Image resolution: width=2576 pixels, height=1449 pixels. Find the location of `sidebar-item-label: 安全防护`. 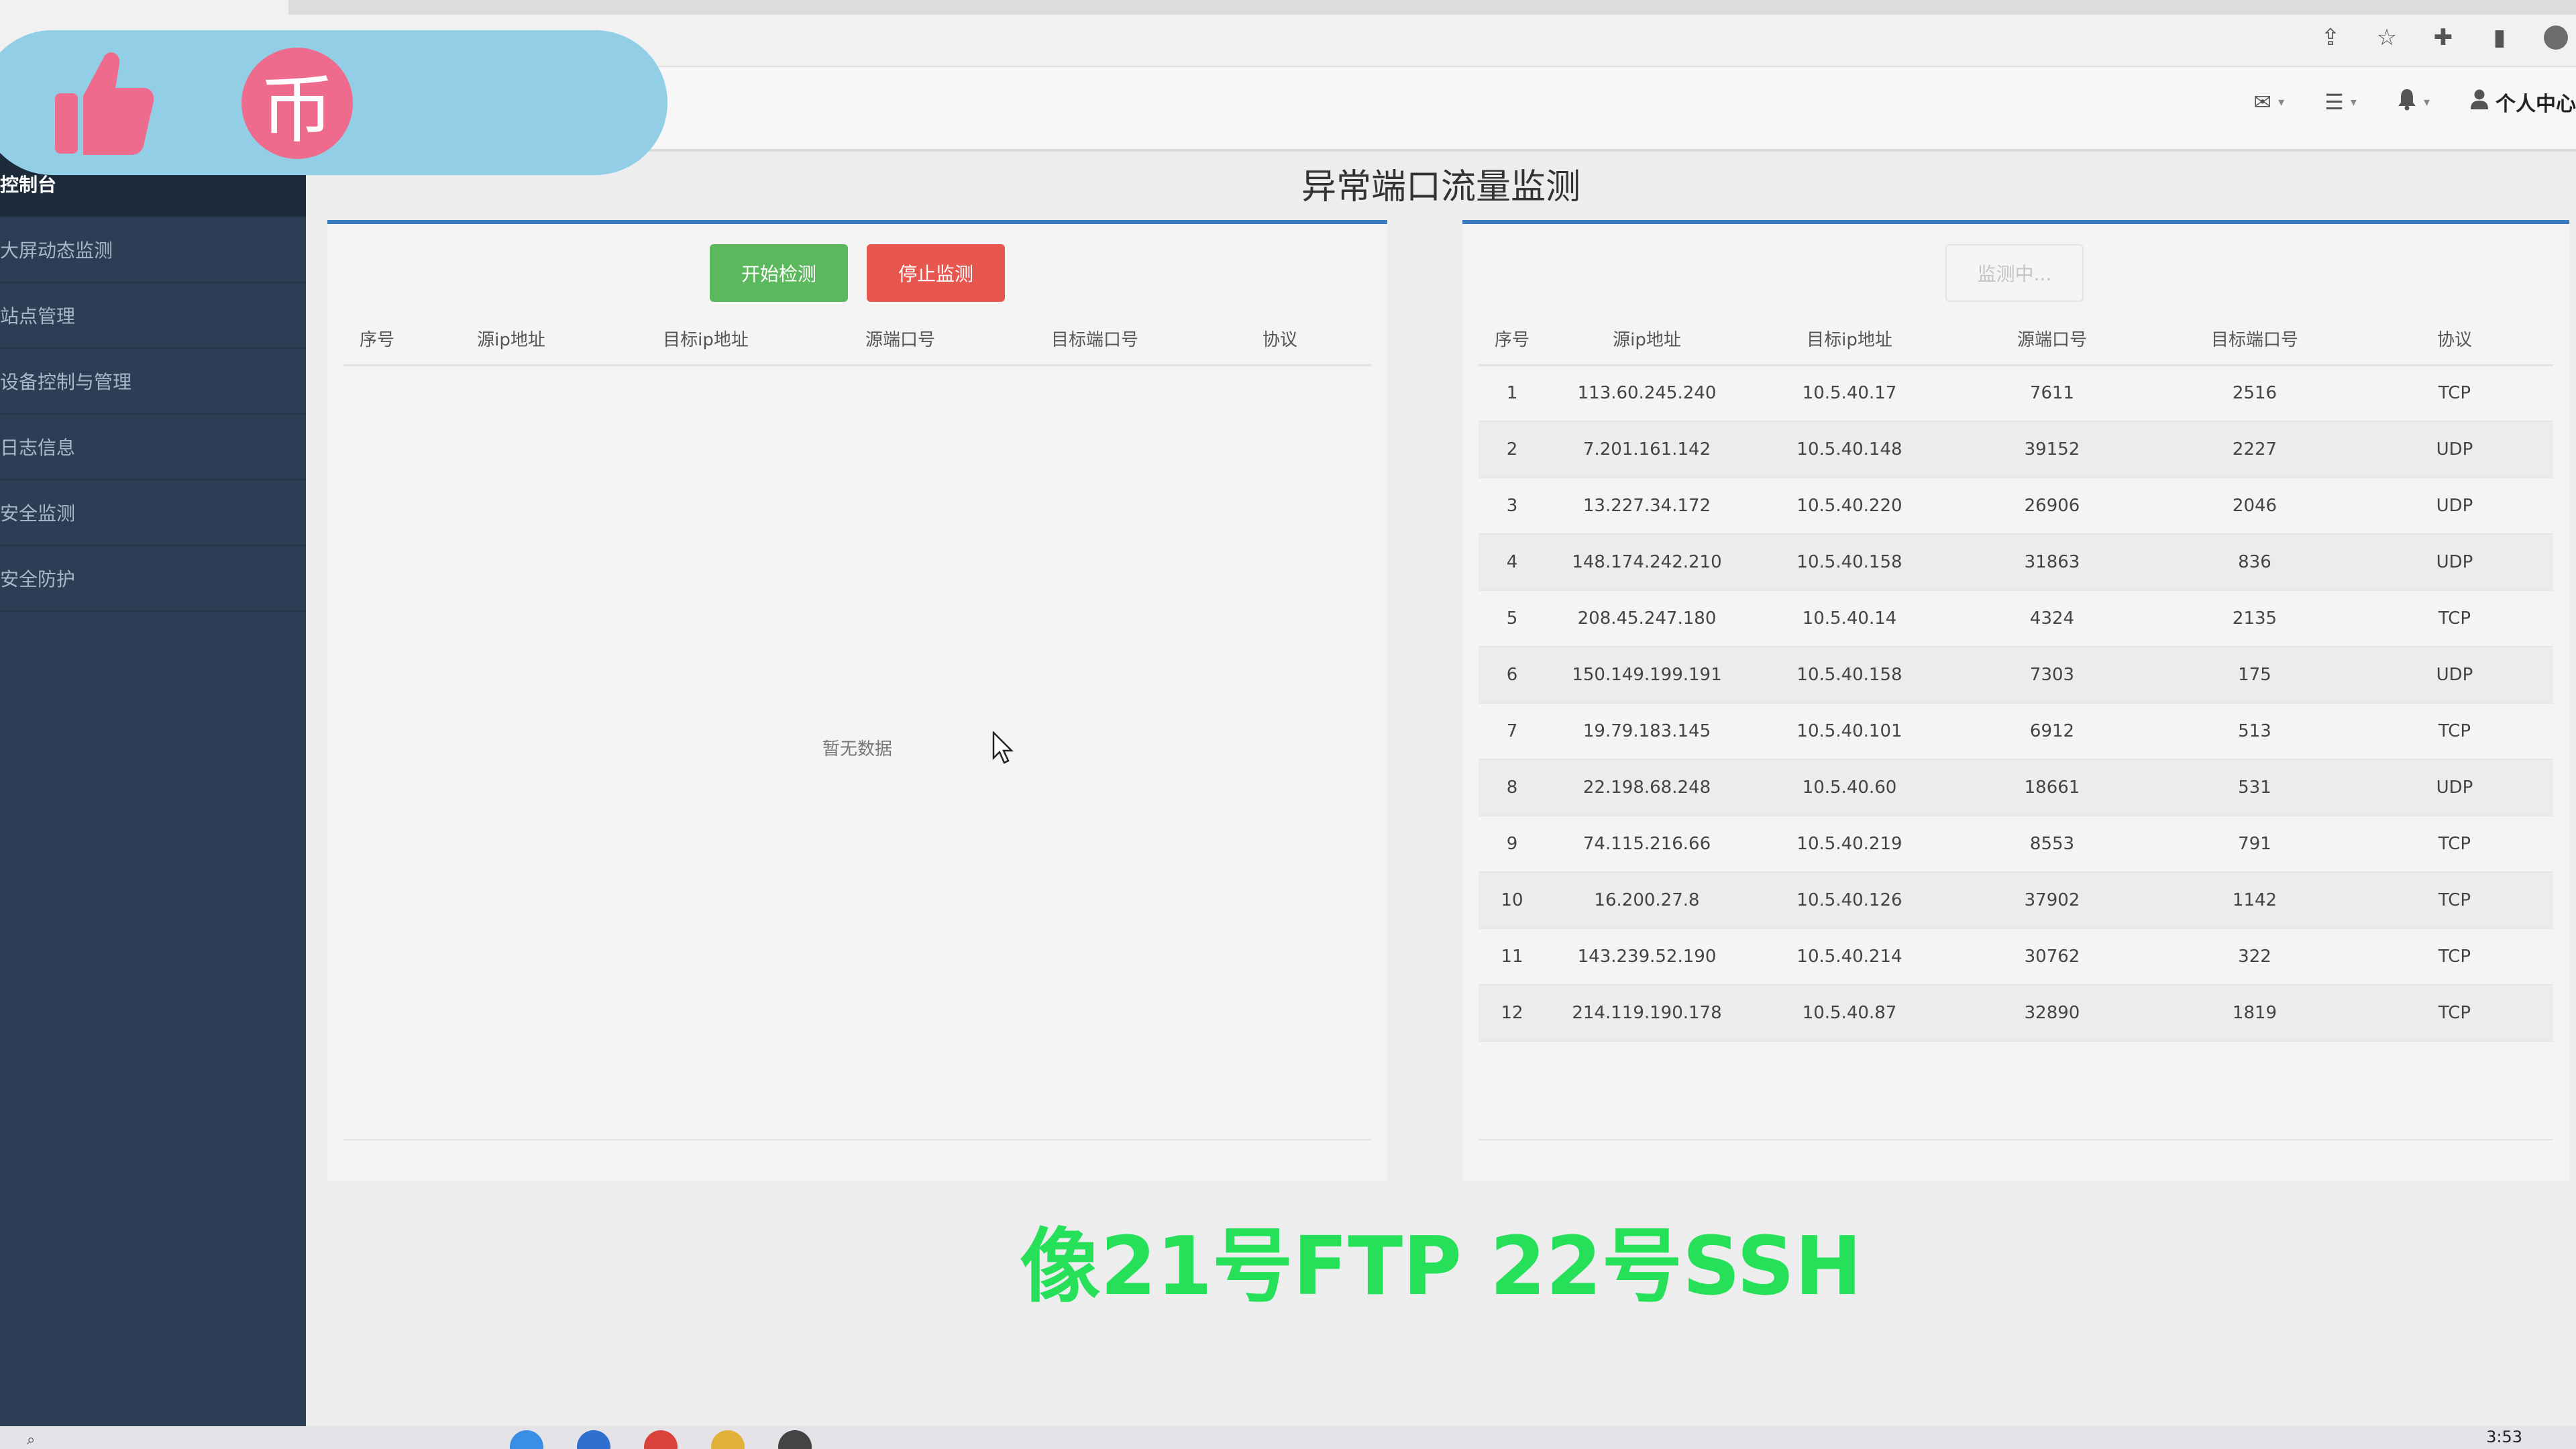

sidebar-item-label: 安全防护 is located at coordinates (38, 579).